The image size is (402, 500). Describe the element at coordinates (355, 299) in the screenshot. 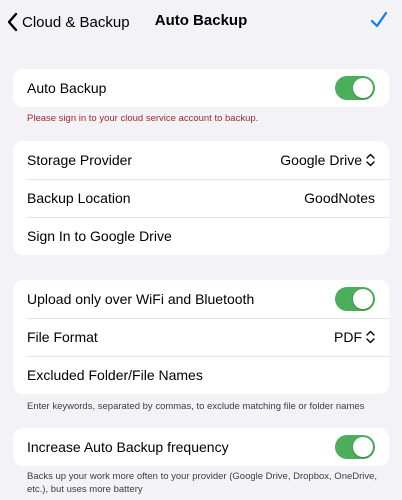

I see `wifi-only-toggle` at that location.